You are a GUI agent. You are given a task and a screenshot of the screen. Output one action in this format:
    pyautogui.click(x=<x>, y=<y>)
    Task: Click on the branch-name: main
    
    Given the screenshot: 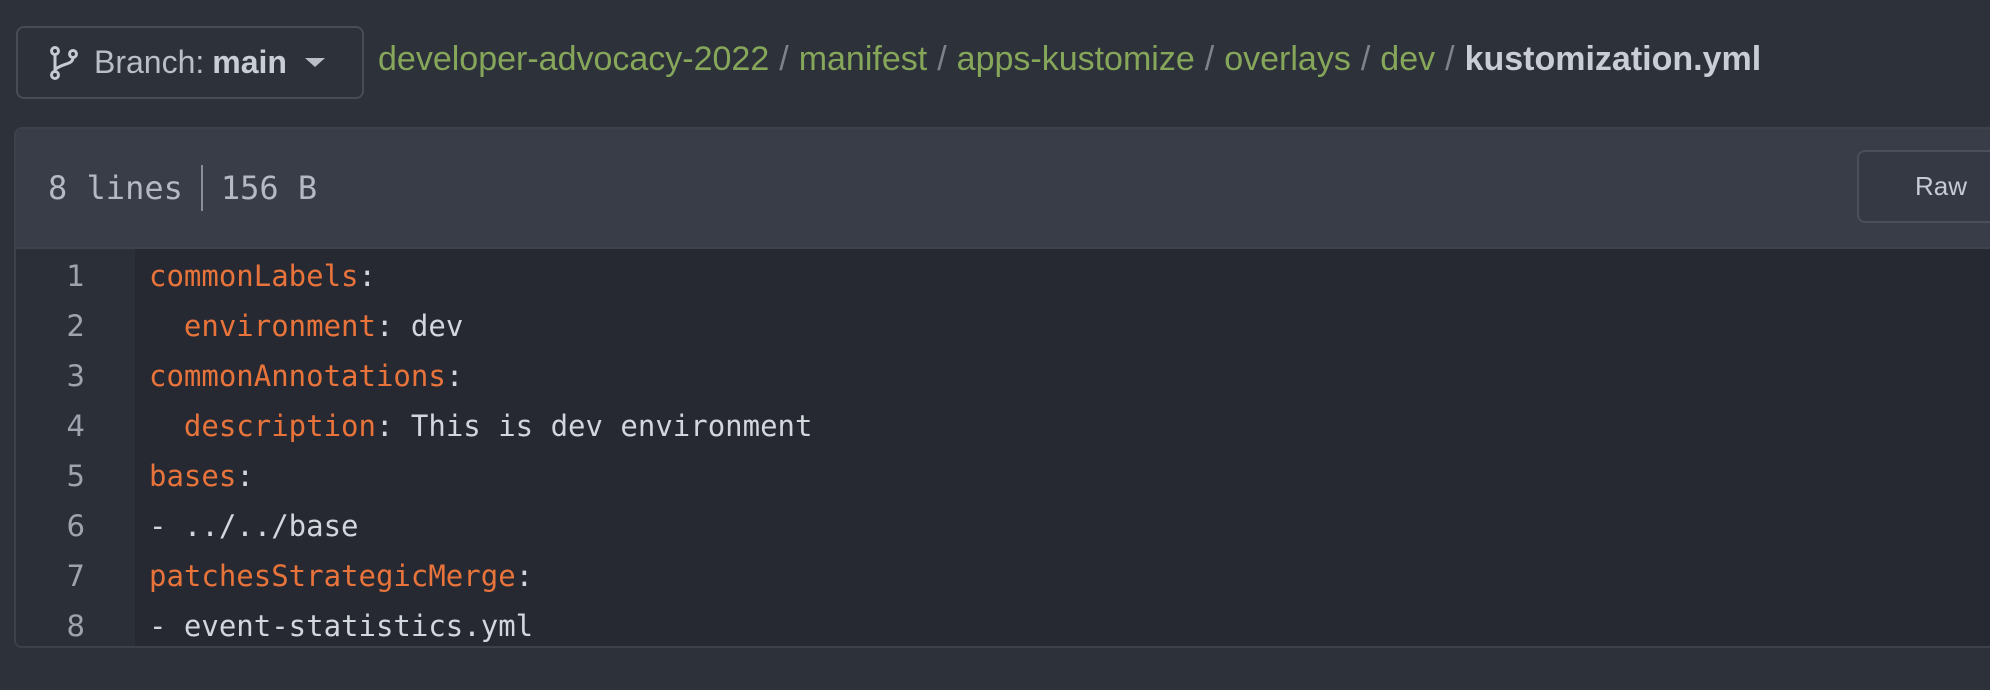 What is the action you would take?
    pyautogui.click(x=249, y=62)
    